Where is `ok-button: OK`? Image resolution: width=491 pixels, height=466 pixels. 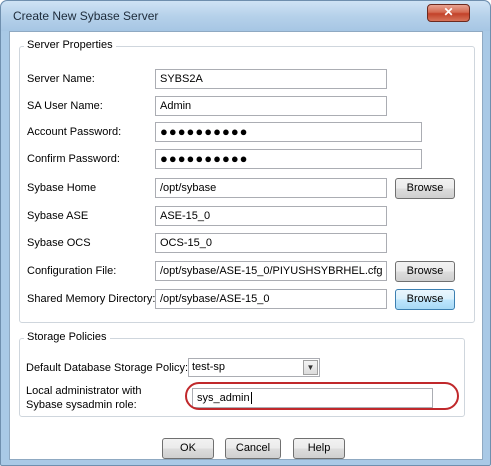
ok-button: OK is located at coordinates (188, 448).